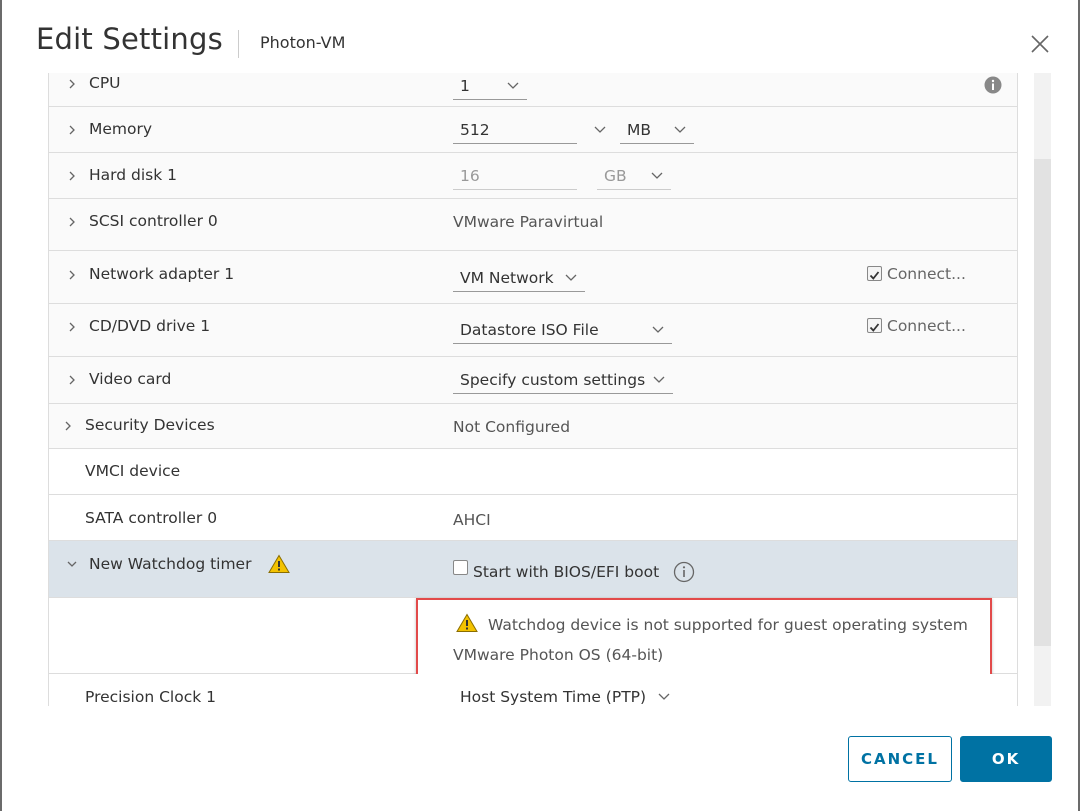 The image size is (1080, 811). I want to click on precision-clock-select: Host System Time (PTP), so click(563, 695).